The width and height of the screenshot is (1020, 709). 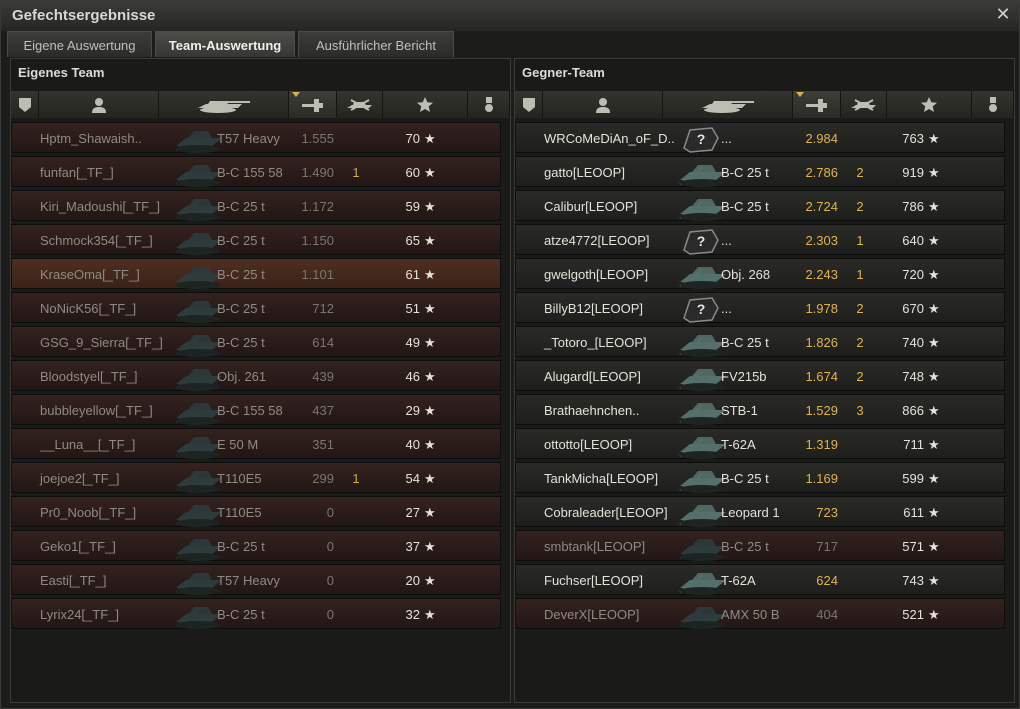 What do you see at coordinates (412, 444) in the screenshot?
I see `xp-value: 40` at bounding box center [412, 444].